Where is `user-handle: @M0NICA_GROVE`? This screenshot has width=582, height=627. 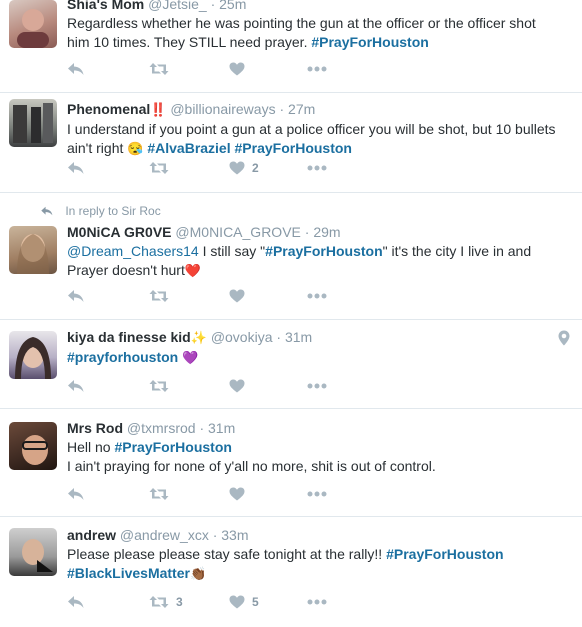
user-handle: @M0NICA_GROVE is located at coordinates (237, 232).